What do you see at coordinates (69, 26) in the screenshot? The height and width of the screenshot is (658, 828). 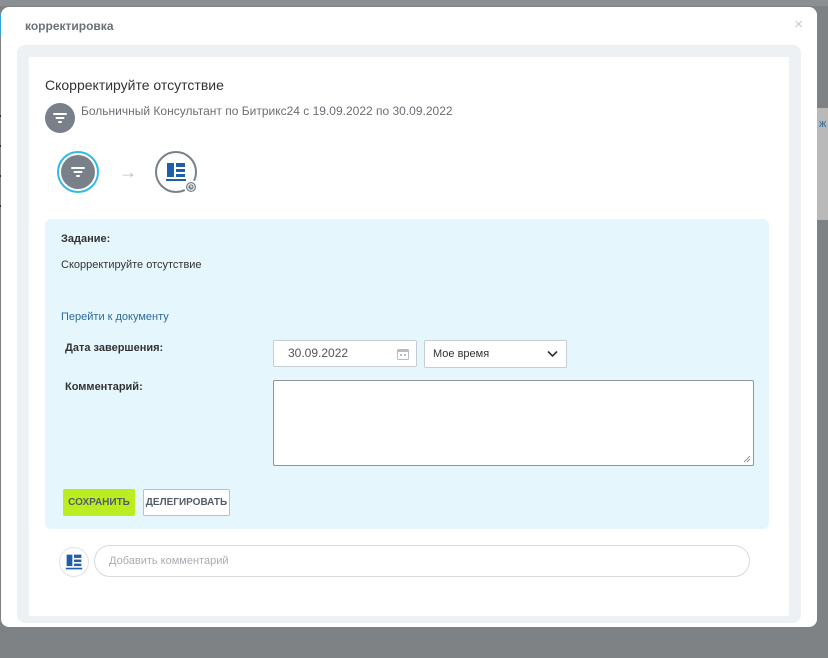 I see `modal-title: корректировка` at bounding box center [69, 26].